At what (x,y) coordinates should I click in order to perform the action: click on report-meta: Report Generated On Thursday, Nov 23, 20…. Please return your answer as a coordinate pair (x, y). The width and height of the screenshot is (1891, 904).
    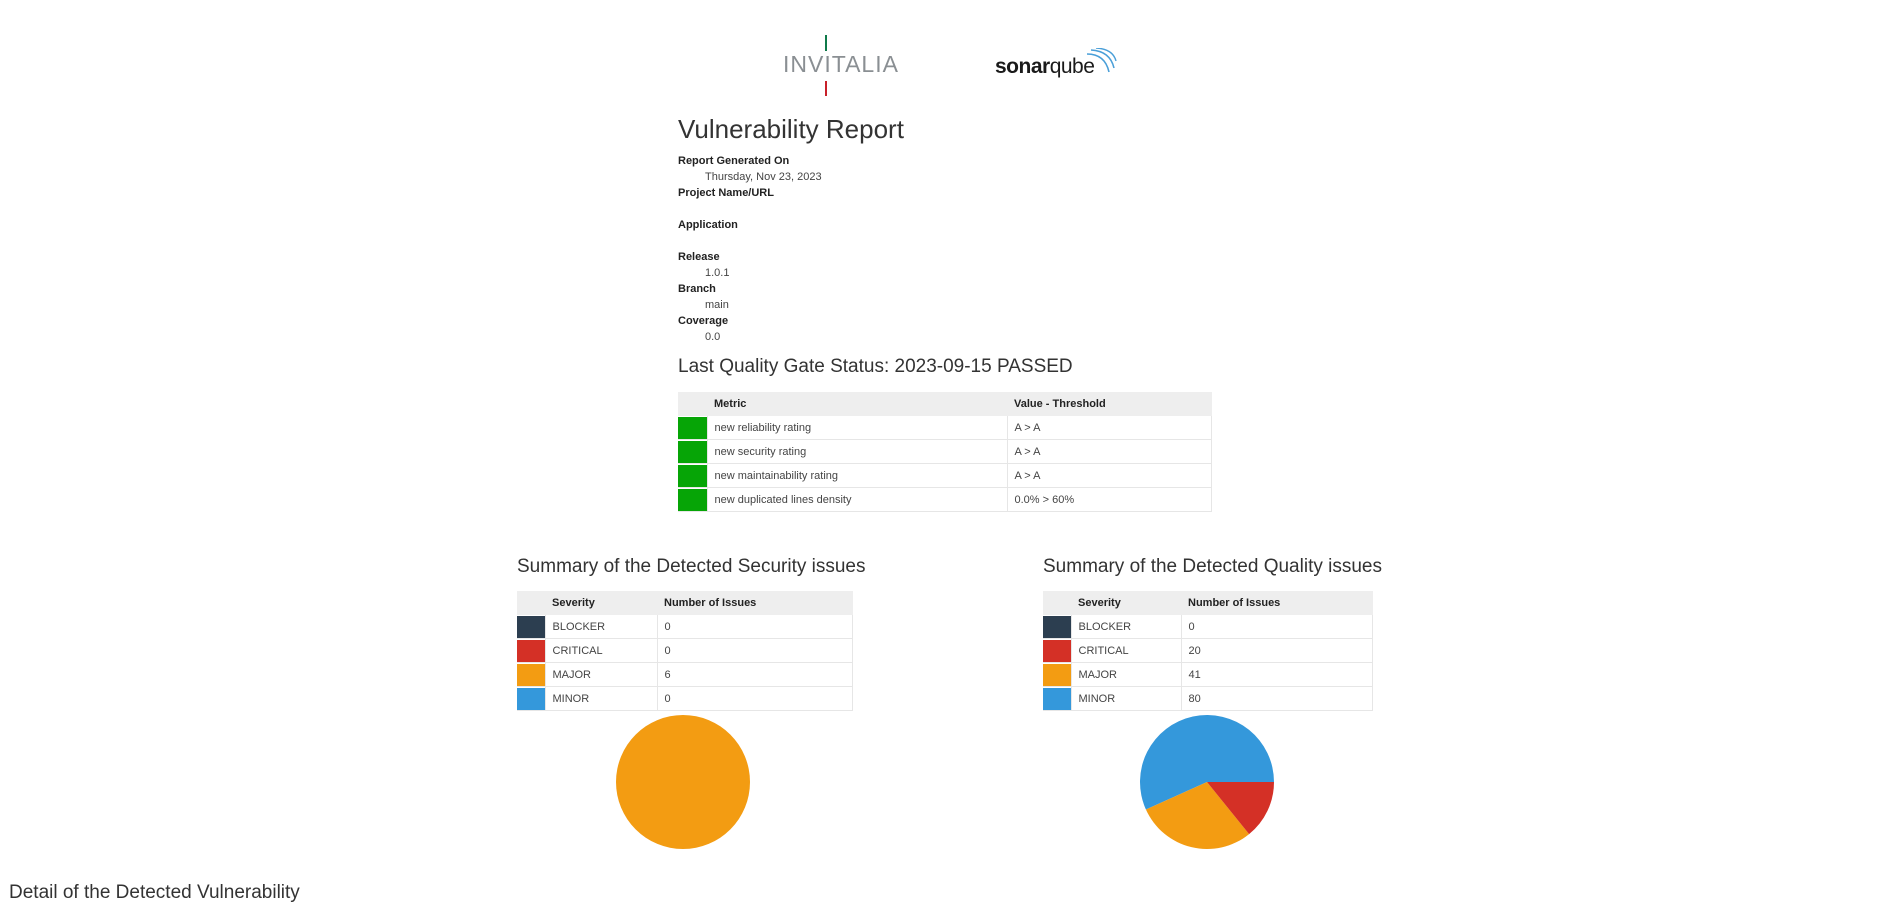
    Looking at the image, I should click on (928, 249).